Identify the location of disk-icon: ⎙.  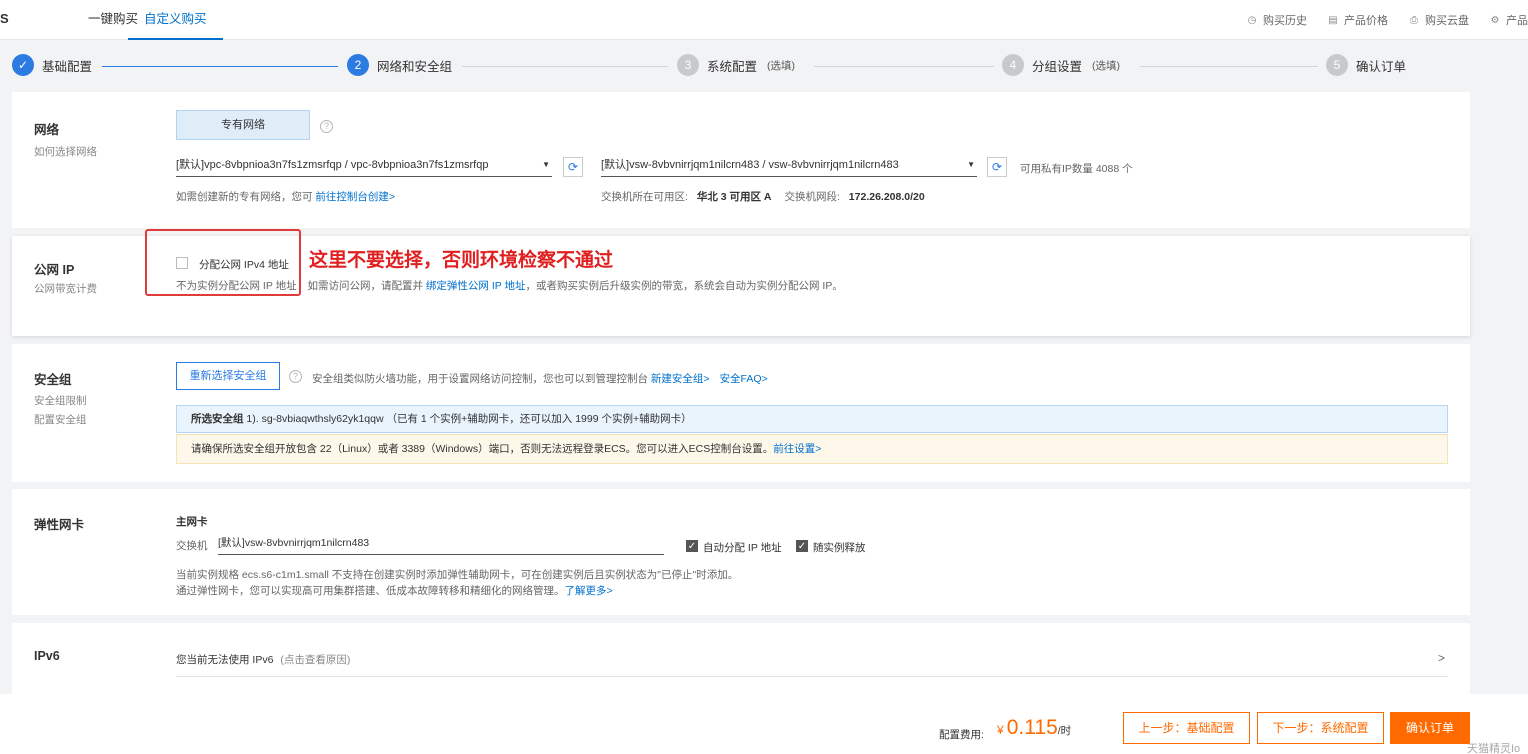
(1414, 20).